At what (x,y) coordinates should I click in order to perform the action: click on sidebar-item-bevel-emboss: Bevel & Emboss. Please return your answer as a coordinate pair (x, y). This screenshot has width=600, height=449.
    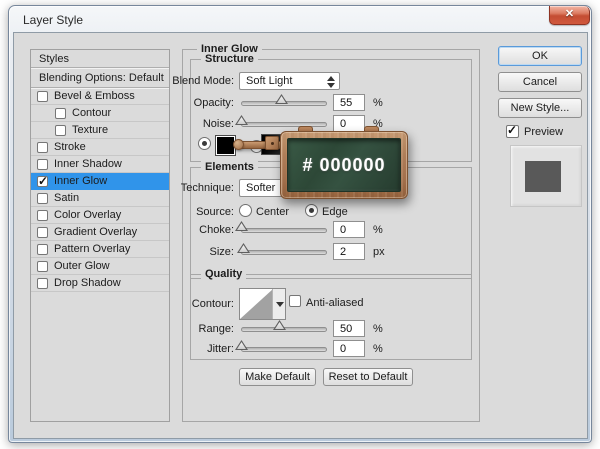
    Looking at the image, I should click on (100, 96).